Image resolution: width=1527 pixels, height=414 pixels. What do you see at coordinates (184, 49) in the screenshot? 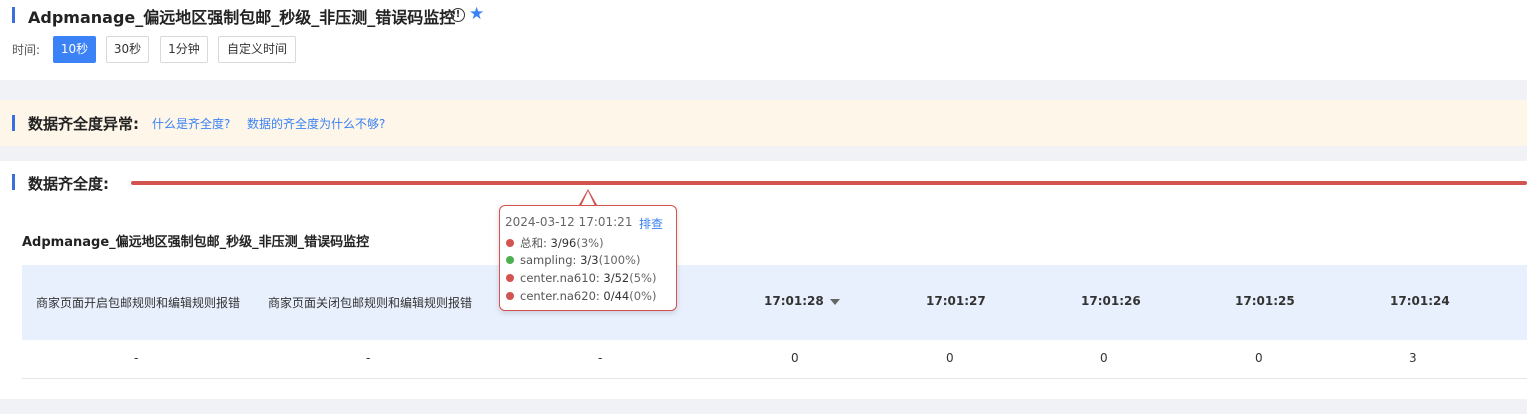
I see `time-option-1min: 1分钟` at bounding box center [184, 49].